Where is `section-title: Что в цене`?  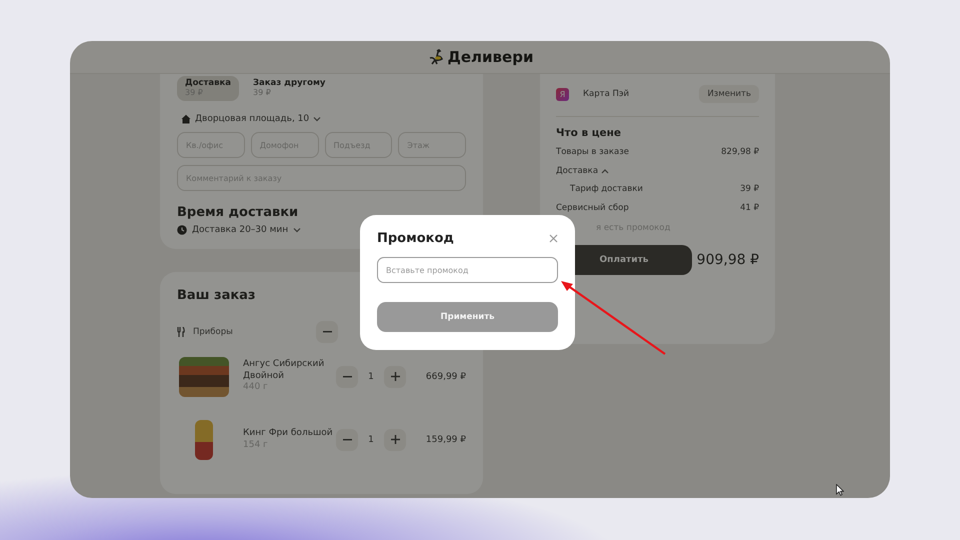
section-title: Что в цене is located at coordinates (589, 133).